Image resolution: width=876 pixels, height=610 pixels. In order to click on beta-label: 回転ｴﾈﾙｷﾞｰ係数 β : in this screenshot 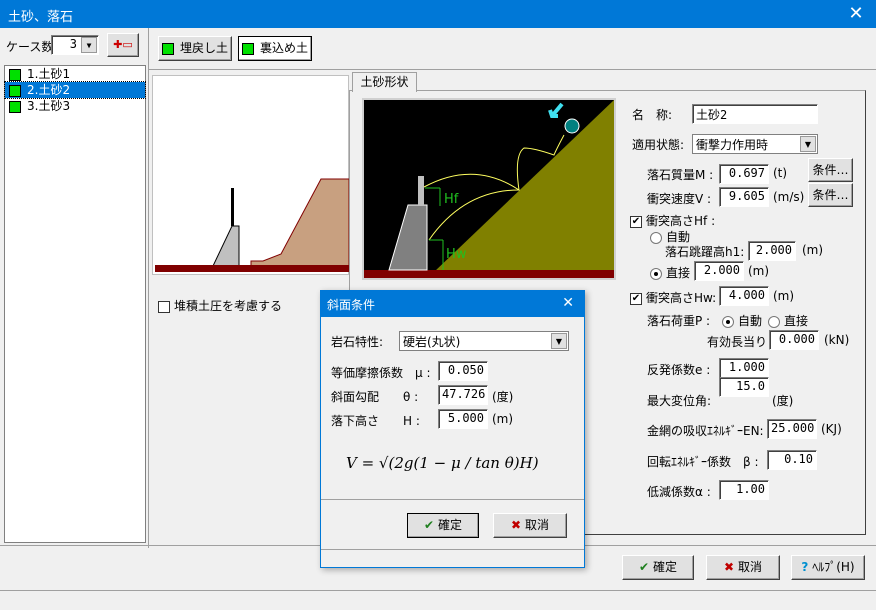, I will do `click(703, 462)`.